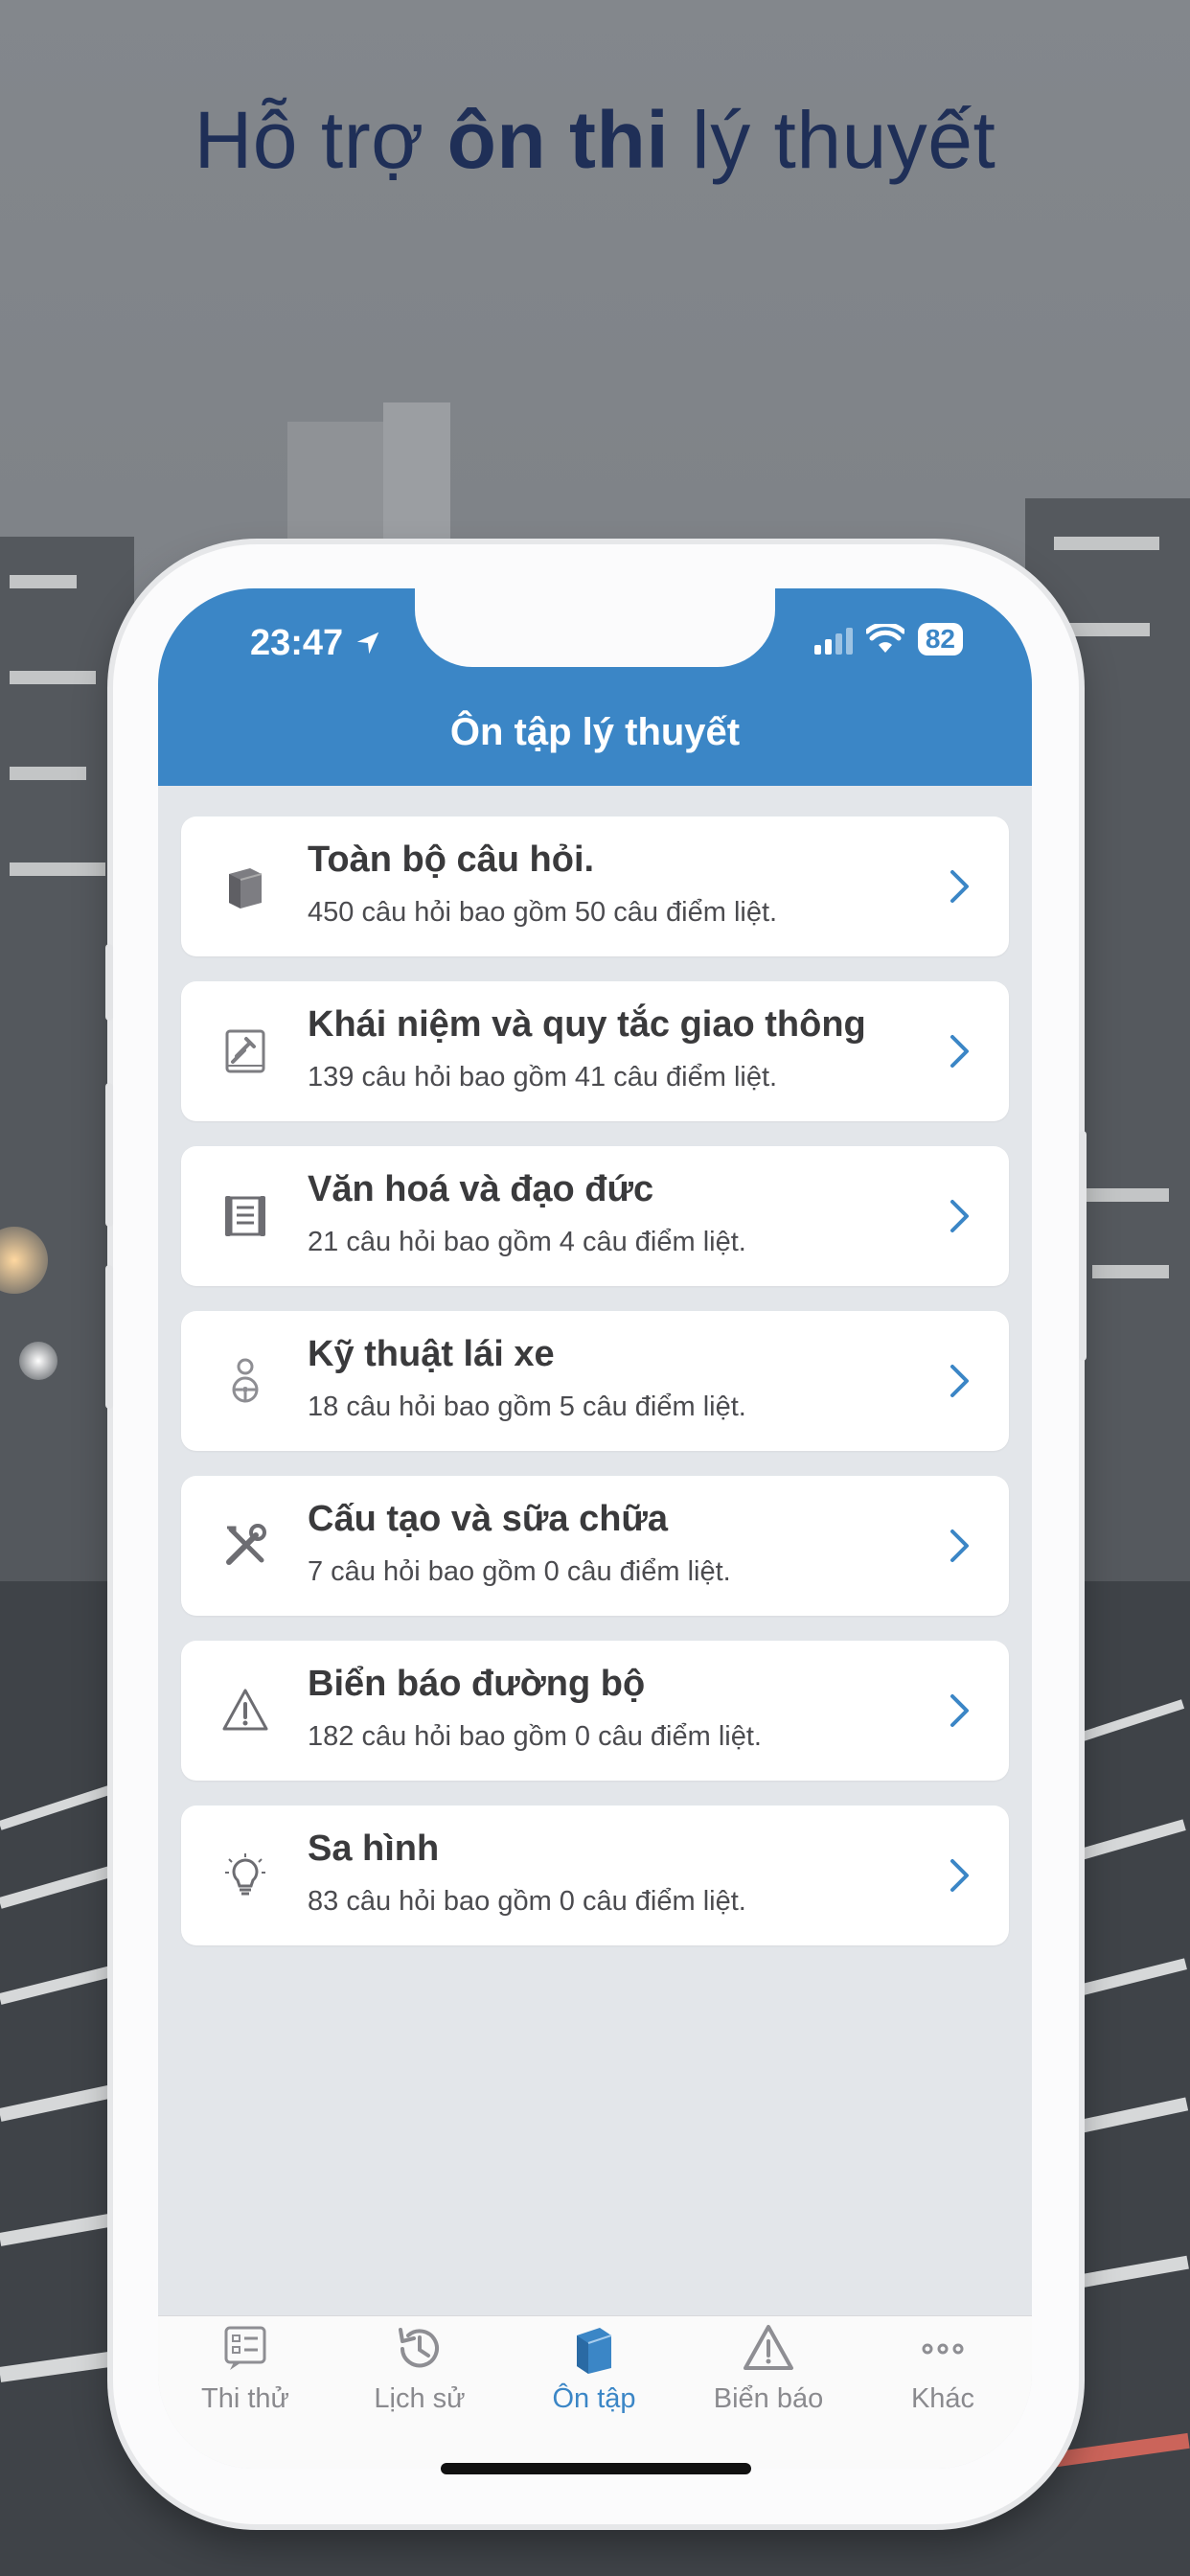  What do you see at coordinates (245, 2348) in the screenshot?
I see `exam-icon` at bounding box center [245, 2348].